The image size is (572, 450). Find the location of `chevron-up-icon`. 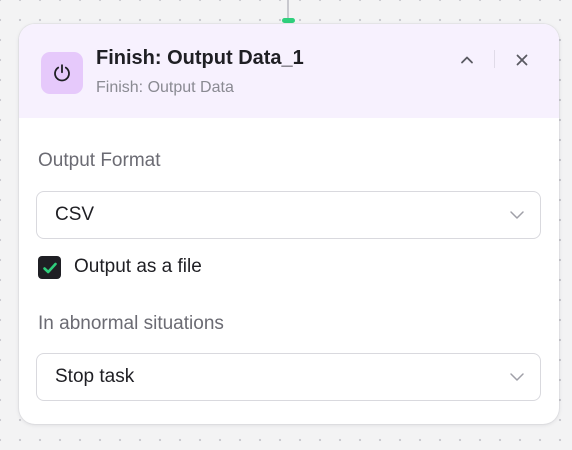

chevron-up-icon is located at coordinates (467, 60).